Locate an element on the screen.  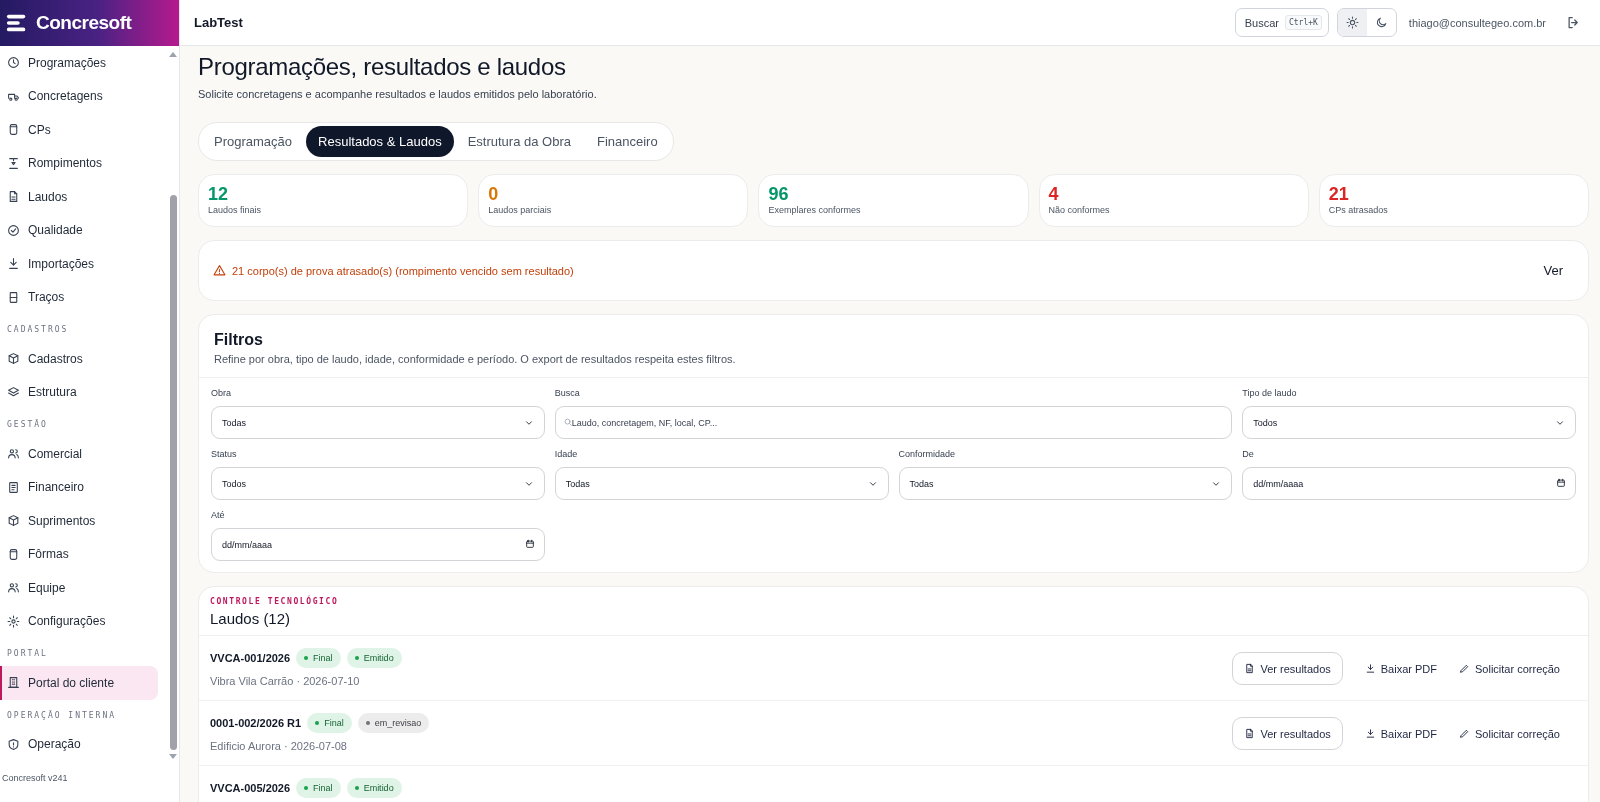
badge-label: em_revisao is located at coordinates (398, 723).